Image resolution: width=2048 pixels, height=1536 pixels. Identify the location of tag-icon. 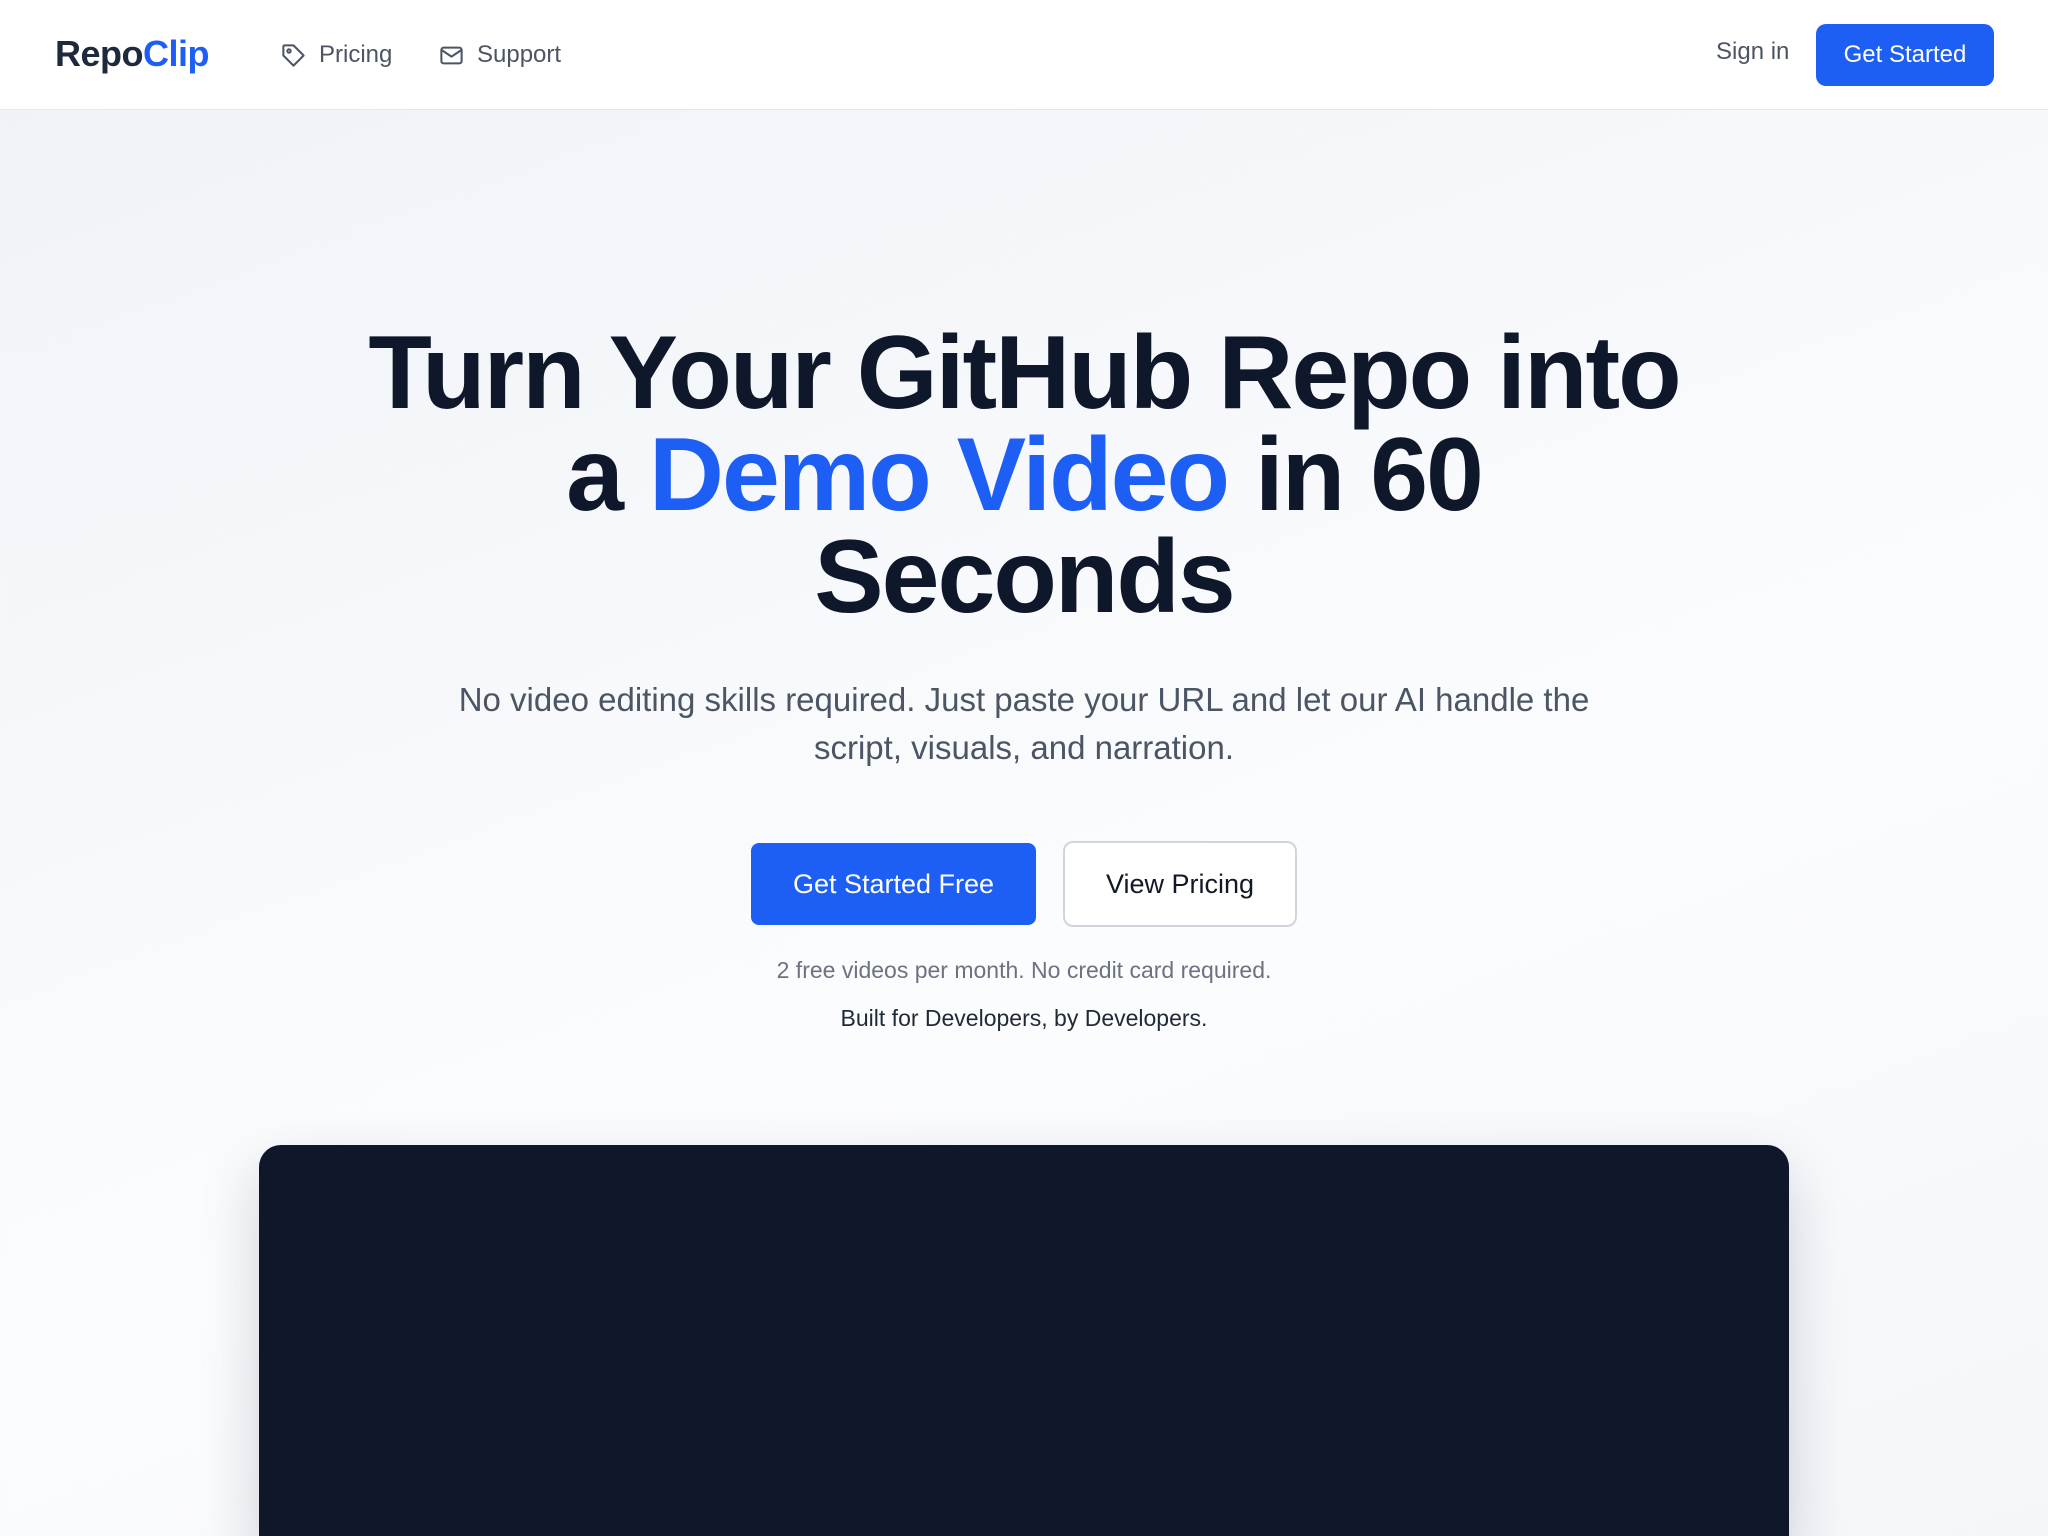
(293, 55).